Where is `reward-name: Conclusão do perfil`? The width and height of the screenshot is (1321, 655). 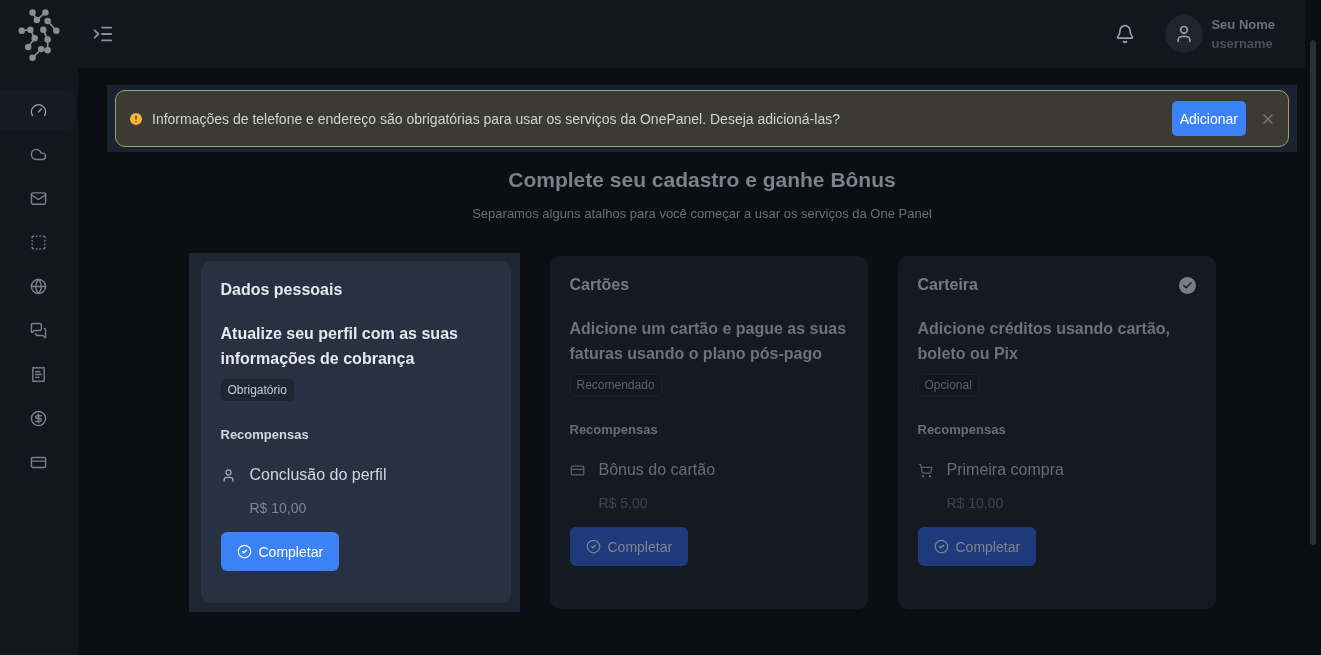 reward-name: Conclusão do perfil is located at coordinates (318, 475).